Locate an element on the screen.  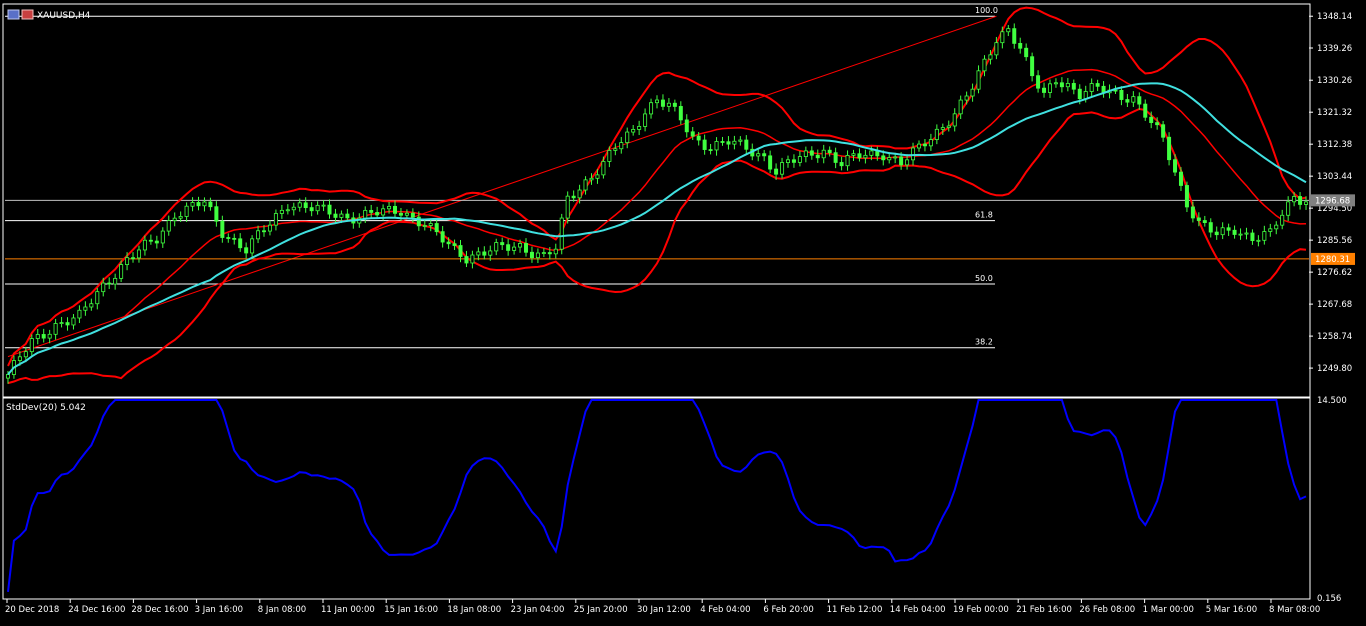
y-tick-label: 1276.62 is located at coordinates (1334, 273).